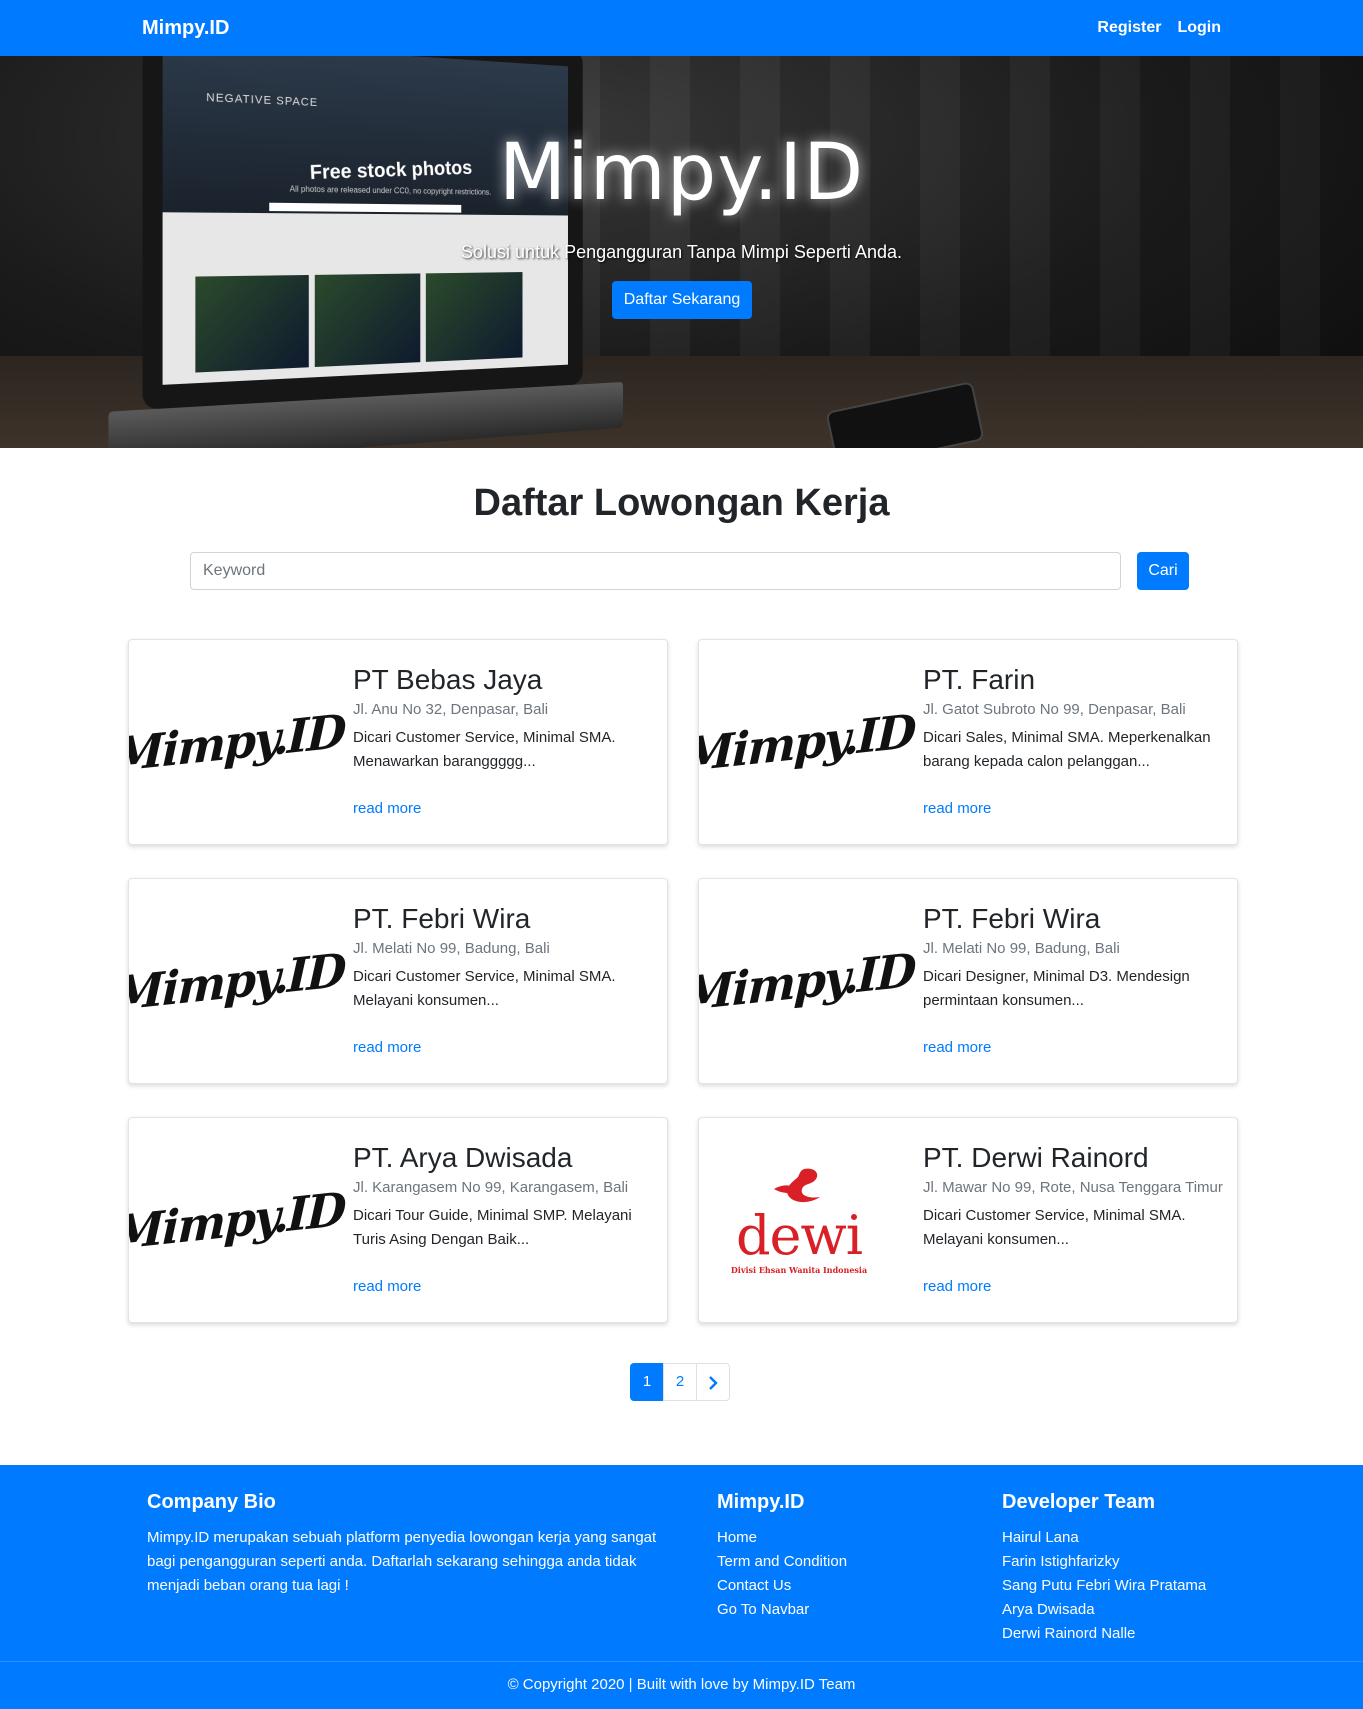 The width and height of the screenshot is (1363, 1709). What do you see at coordinates (647, 1382) in the screenshot?
I see `page-1-link: 1` at bounding box center [647, 1382].